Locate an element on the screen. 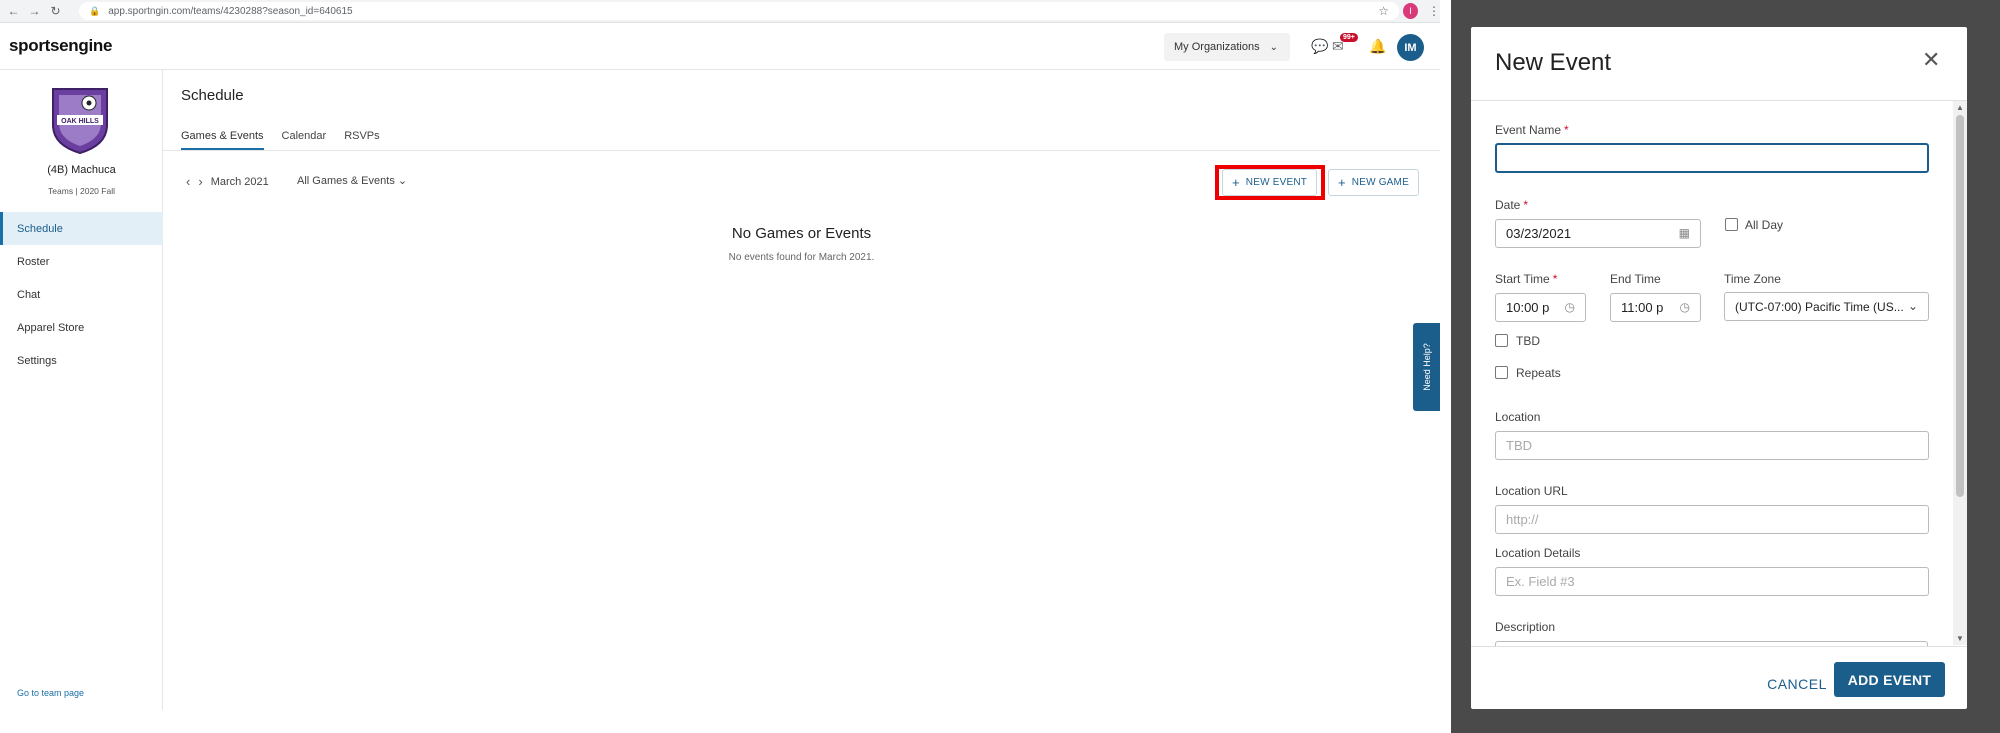  sidebar-item-apparel-store: Apparel Store is located at coordinates (81, 327).